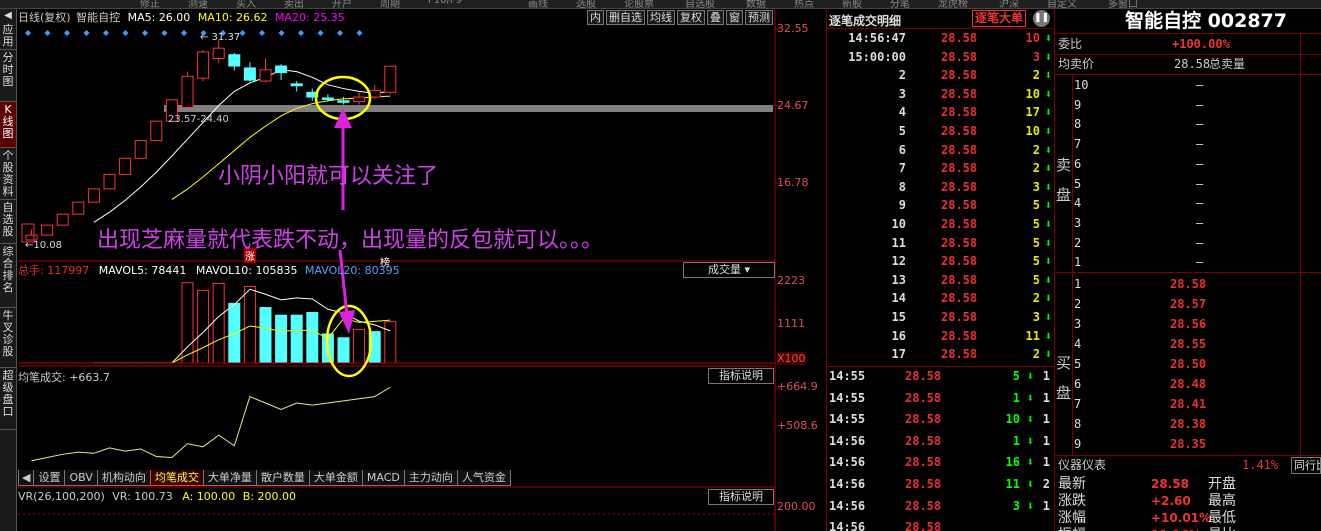 This screenshot has width=1321, height=531. I want to click on sell-level: 4, so click(1078, 203).